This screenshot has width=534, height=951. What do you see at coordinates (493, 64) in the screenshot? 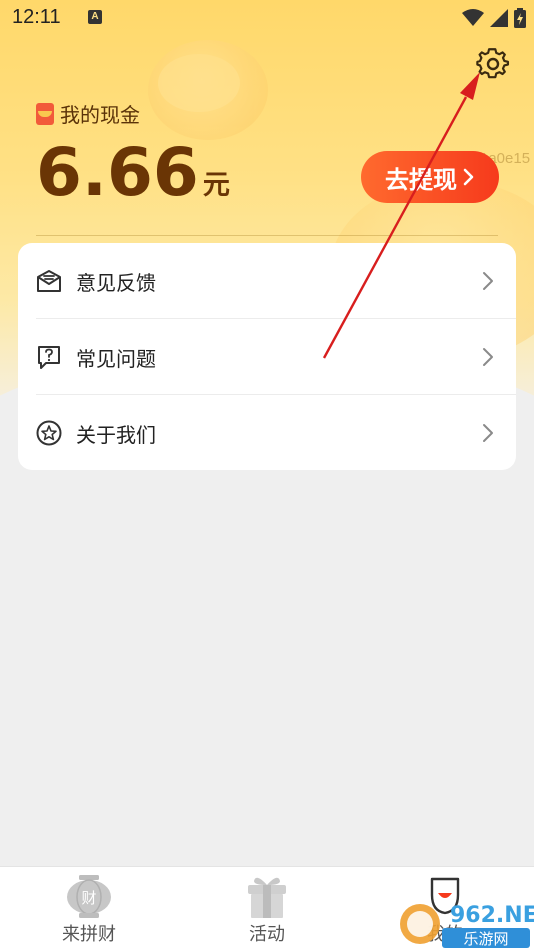
I see `gear-icon` at bounding box center [493, 64].